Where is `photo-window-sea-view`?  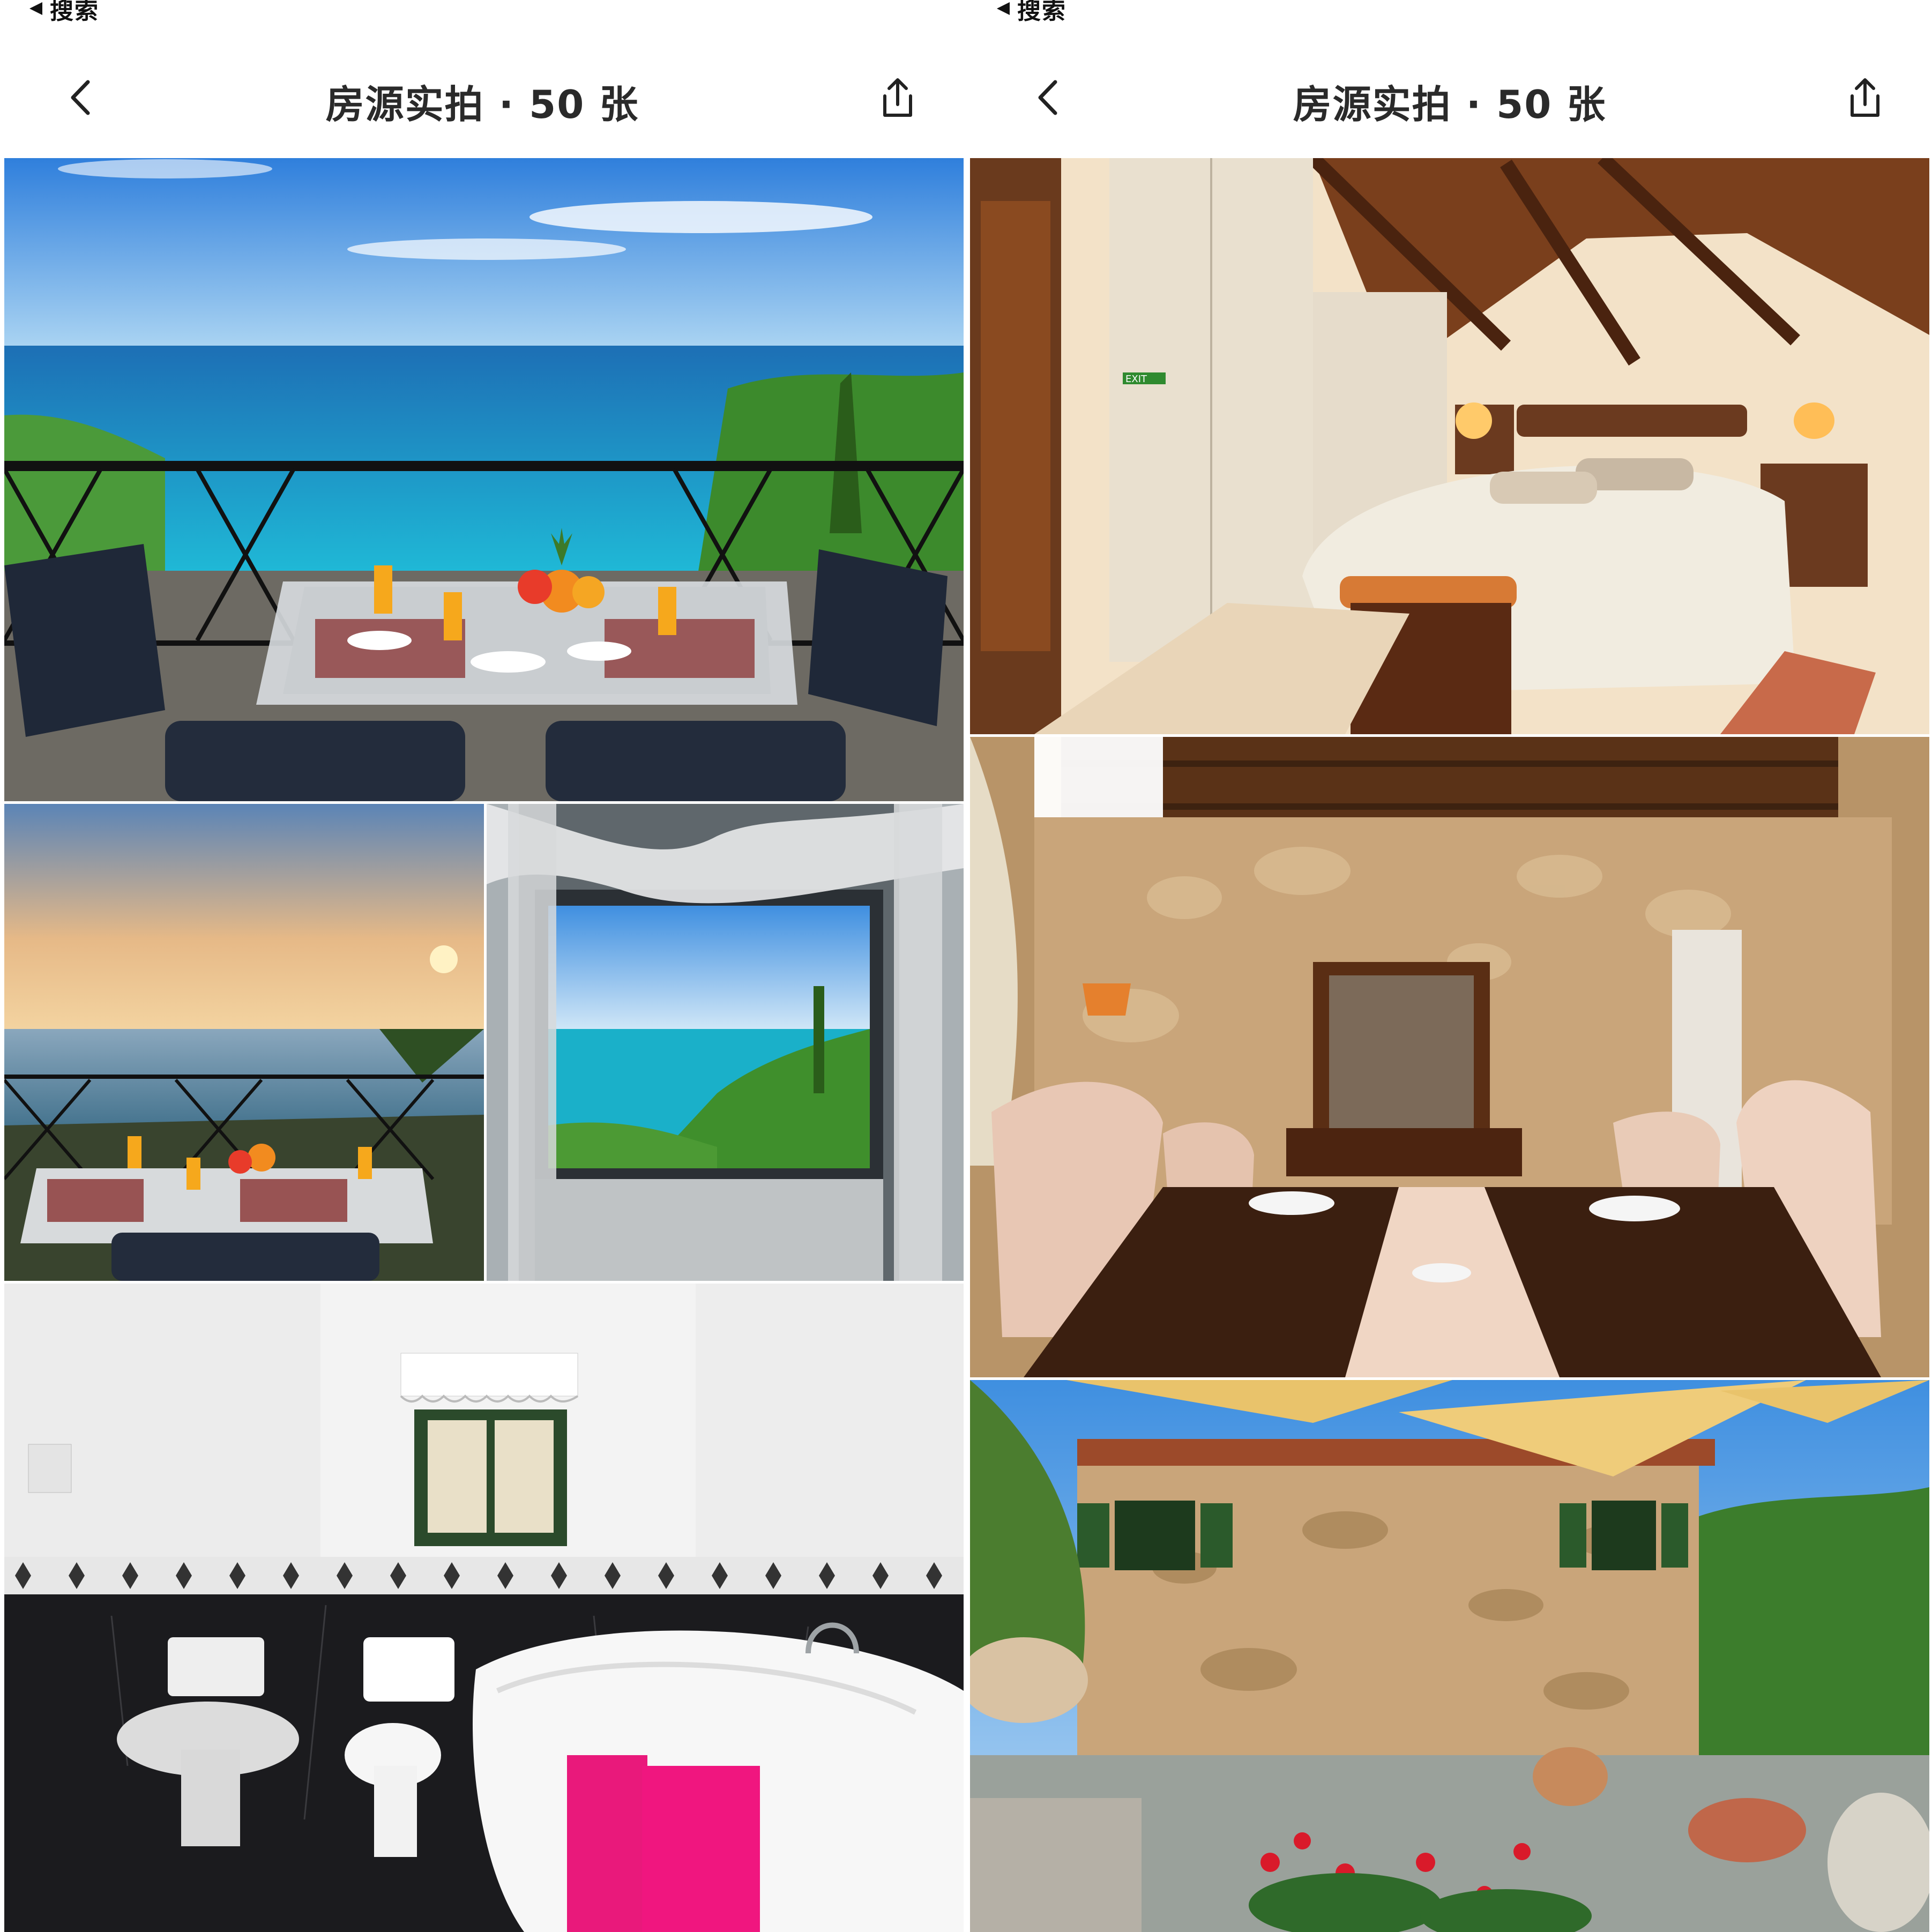 photo-window-sea-view is located at coordinates (725, 1042).